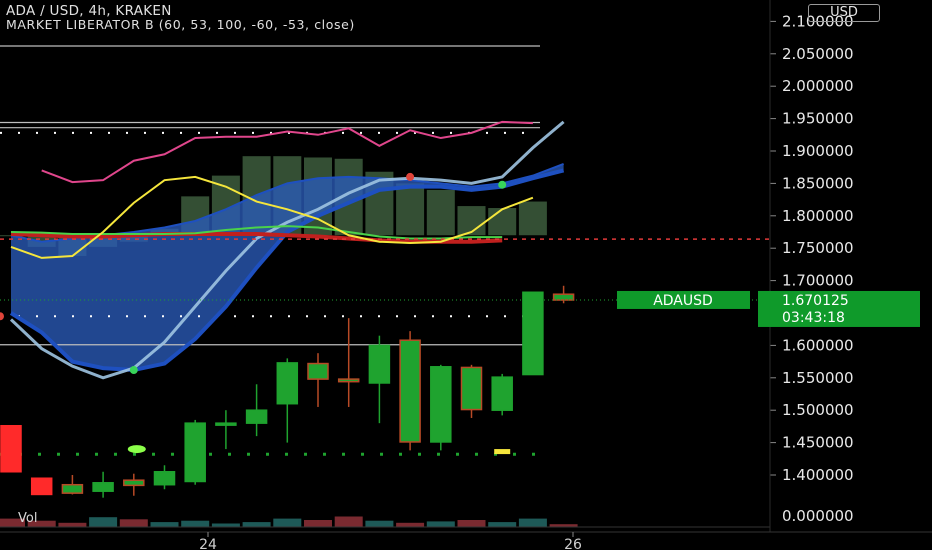 This screenshot has height=550, width=932. I want to click on symbol-tag-label: ADAUSD, so click(683, 301).